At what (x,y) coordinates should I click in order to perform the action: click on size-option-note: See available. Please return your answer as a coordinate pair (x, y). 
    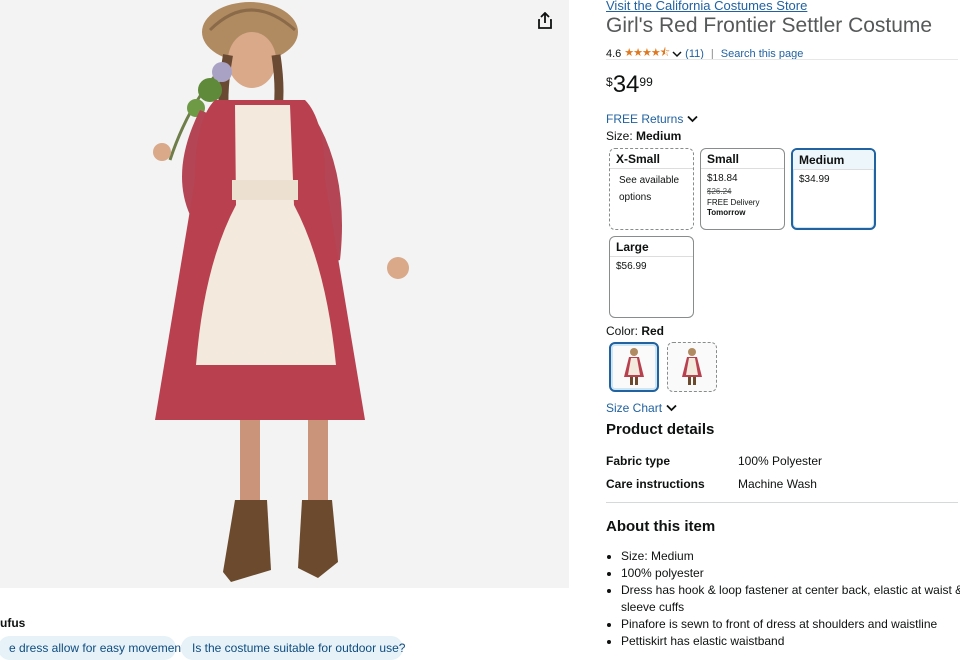
    Looking at the image, I should click on (649, 180).